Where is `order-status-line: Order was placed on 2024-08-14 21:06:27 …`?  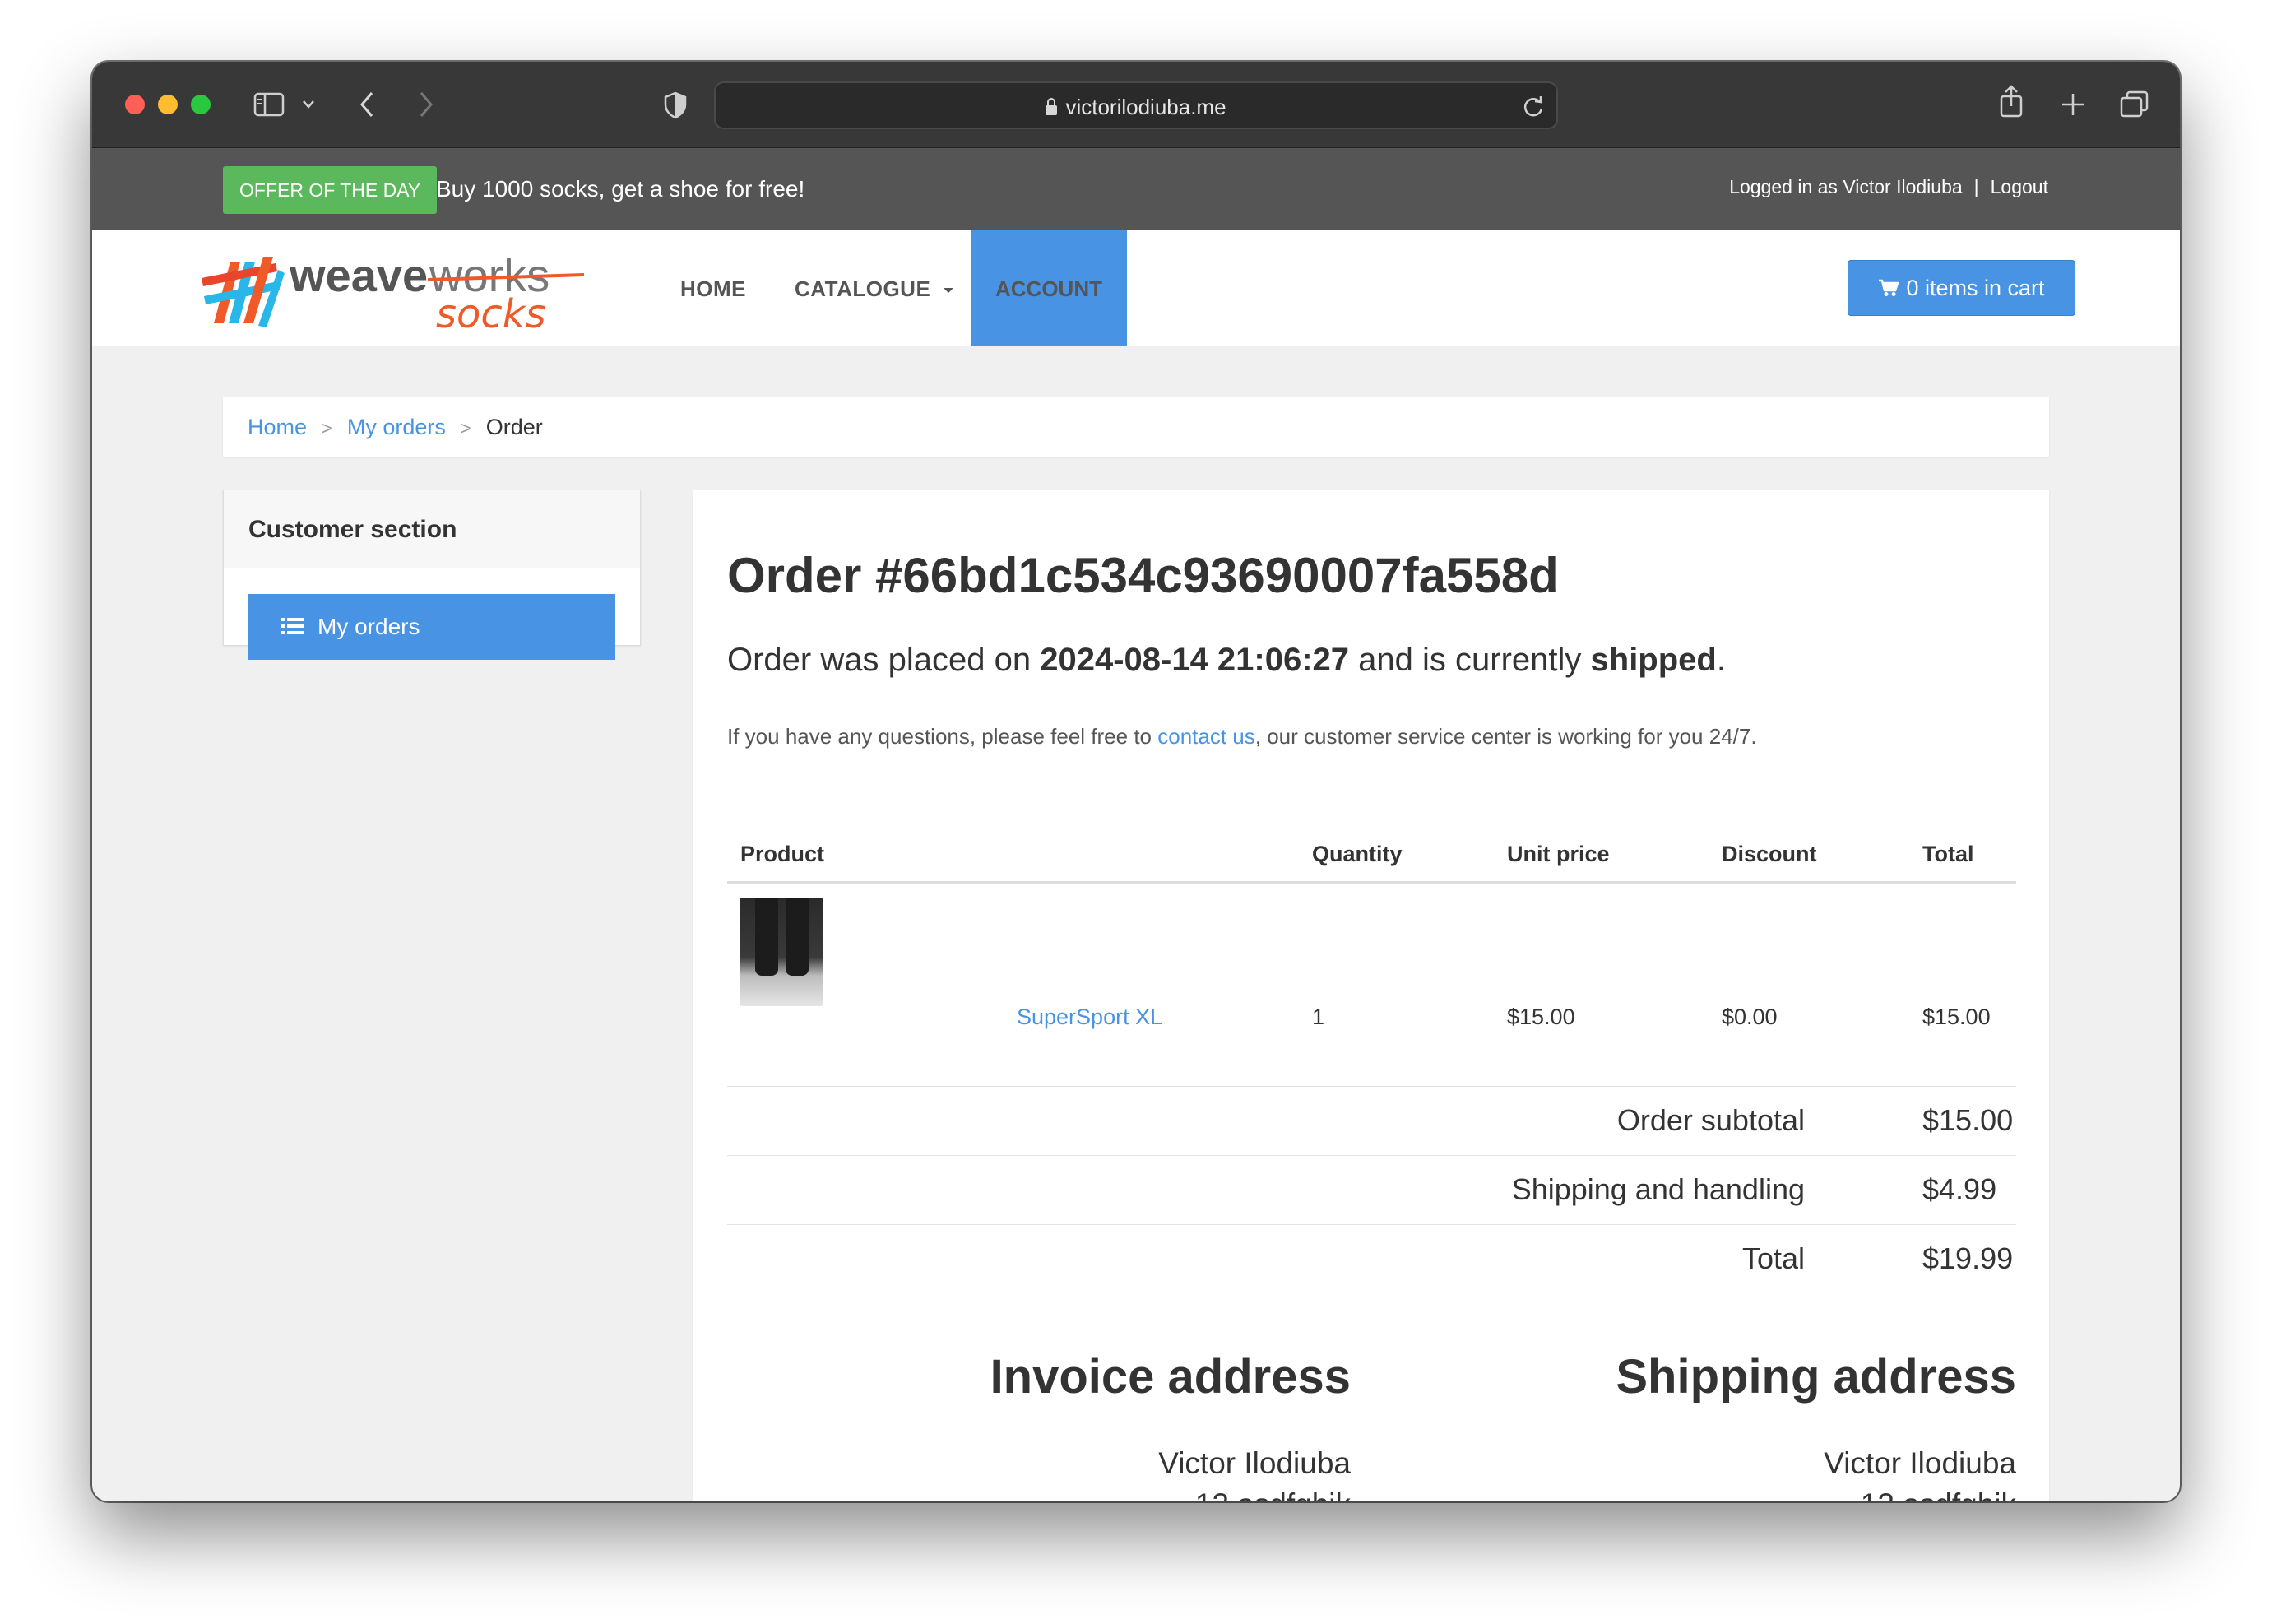
order-status-line: Order was placed on 2024-08-14 21:06:27 … is located at coordinates (1226, 660).